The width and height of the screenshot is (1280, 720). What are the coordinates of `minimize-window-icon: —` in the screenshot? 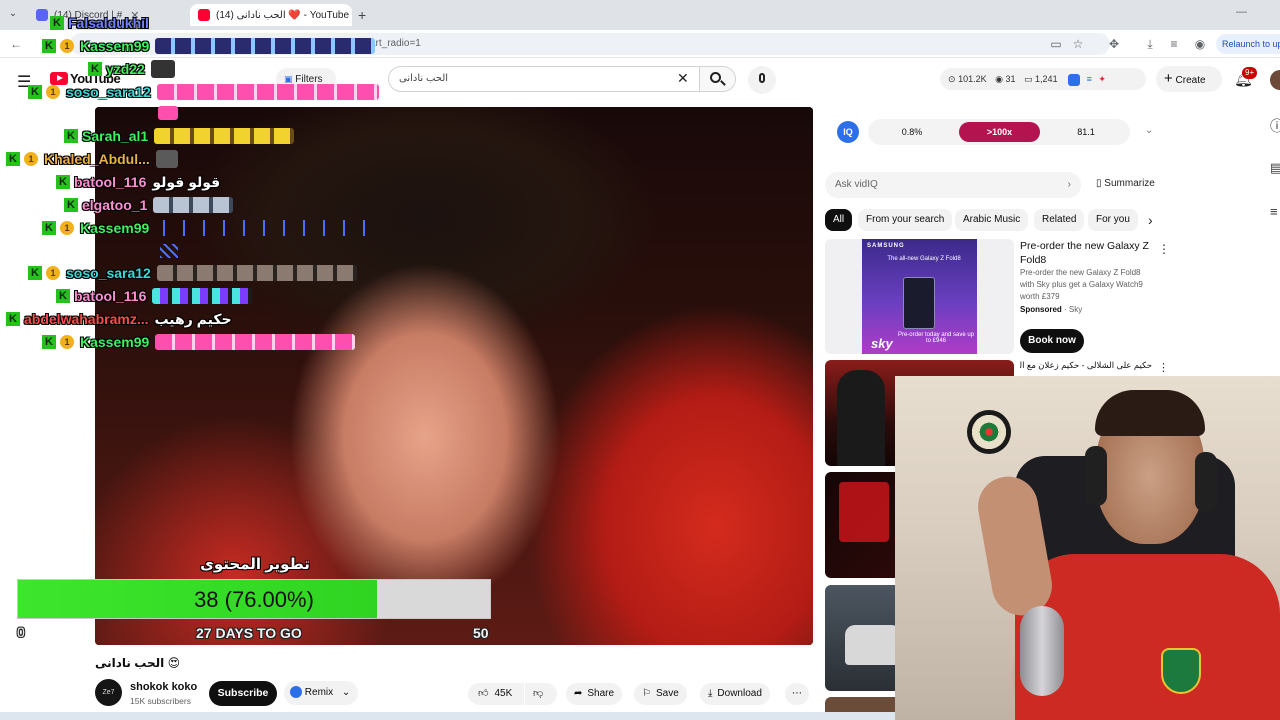 It's located at (1241, 12).